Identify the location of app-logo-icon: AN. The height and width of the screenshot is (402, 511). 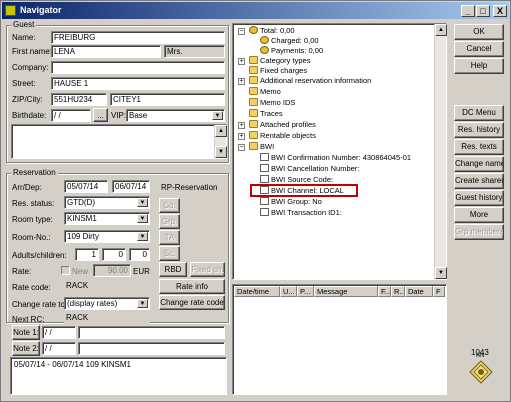
(481, 368).